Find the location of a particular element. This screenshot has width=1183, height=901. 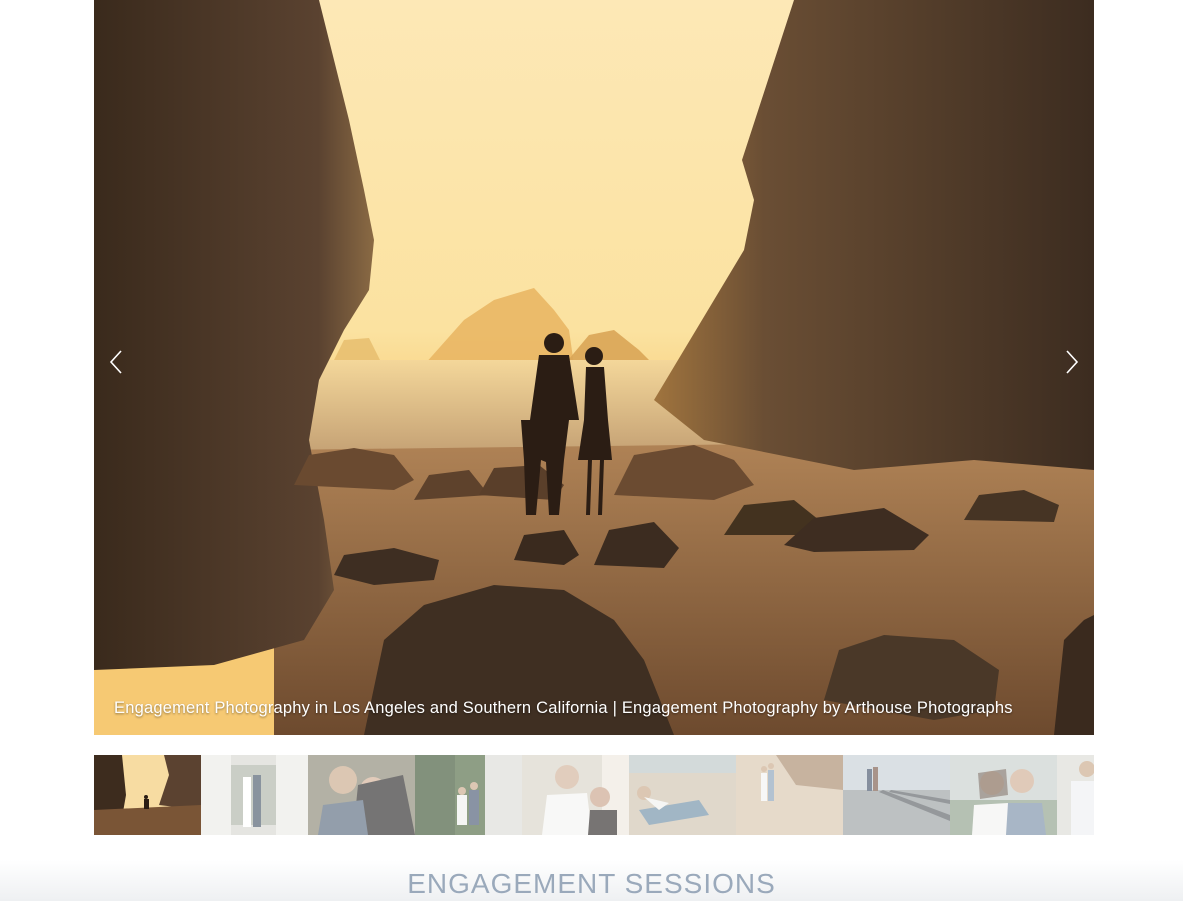

previous-slide-button is located at coordinates (116, 362).